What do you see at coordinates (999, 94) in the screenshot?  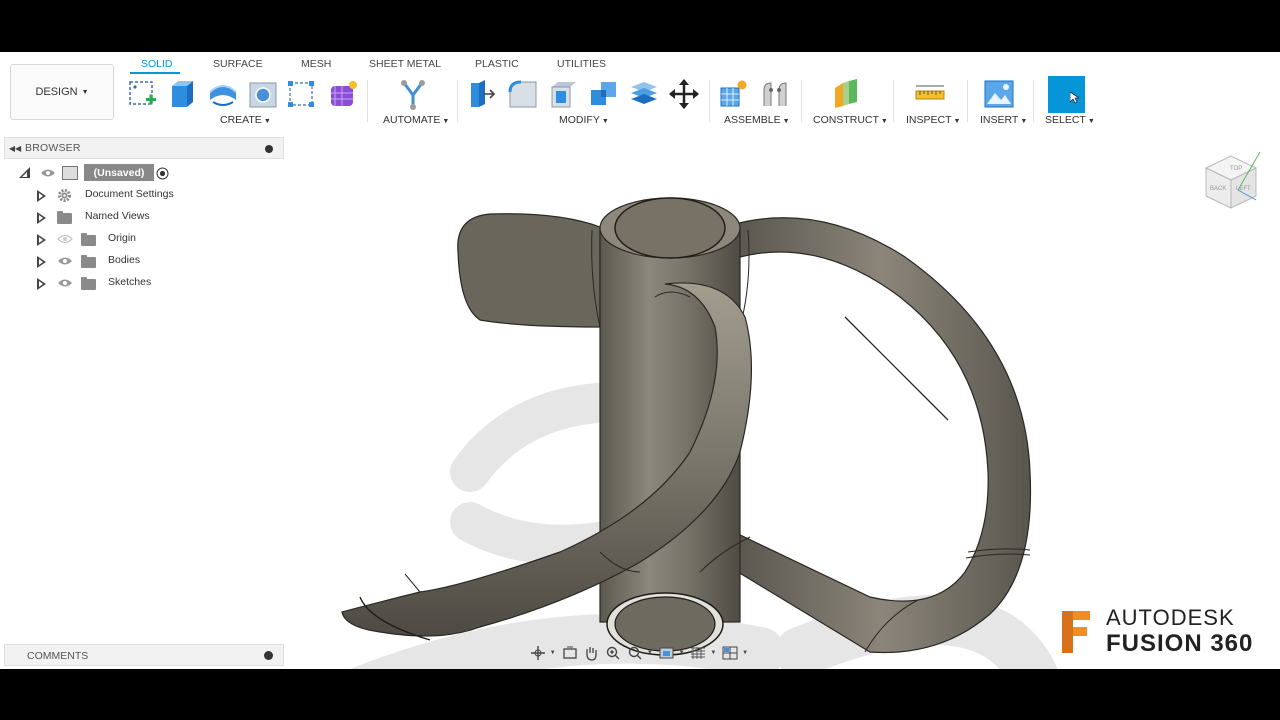 I see `insert-image-icon` at bounding box center [999, 94].